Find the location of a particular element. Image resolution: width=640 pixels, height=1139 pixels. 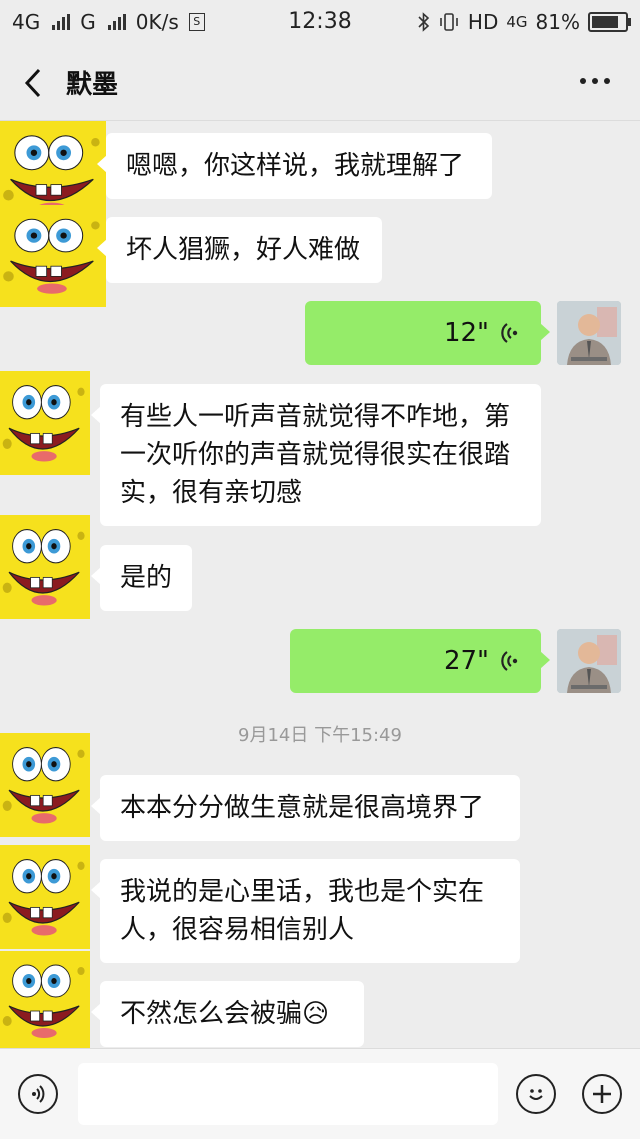

voice-message-bubble: 27" is located at coordinates (420, 661).